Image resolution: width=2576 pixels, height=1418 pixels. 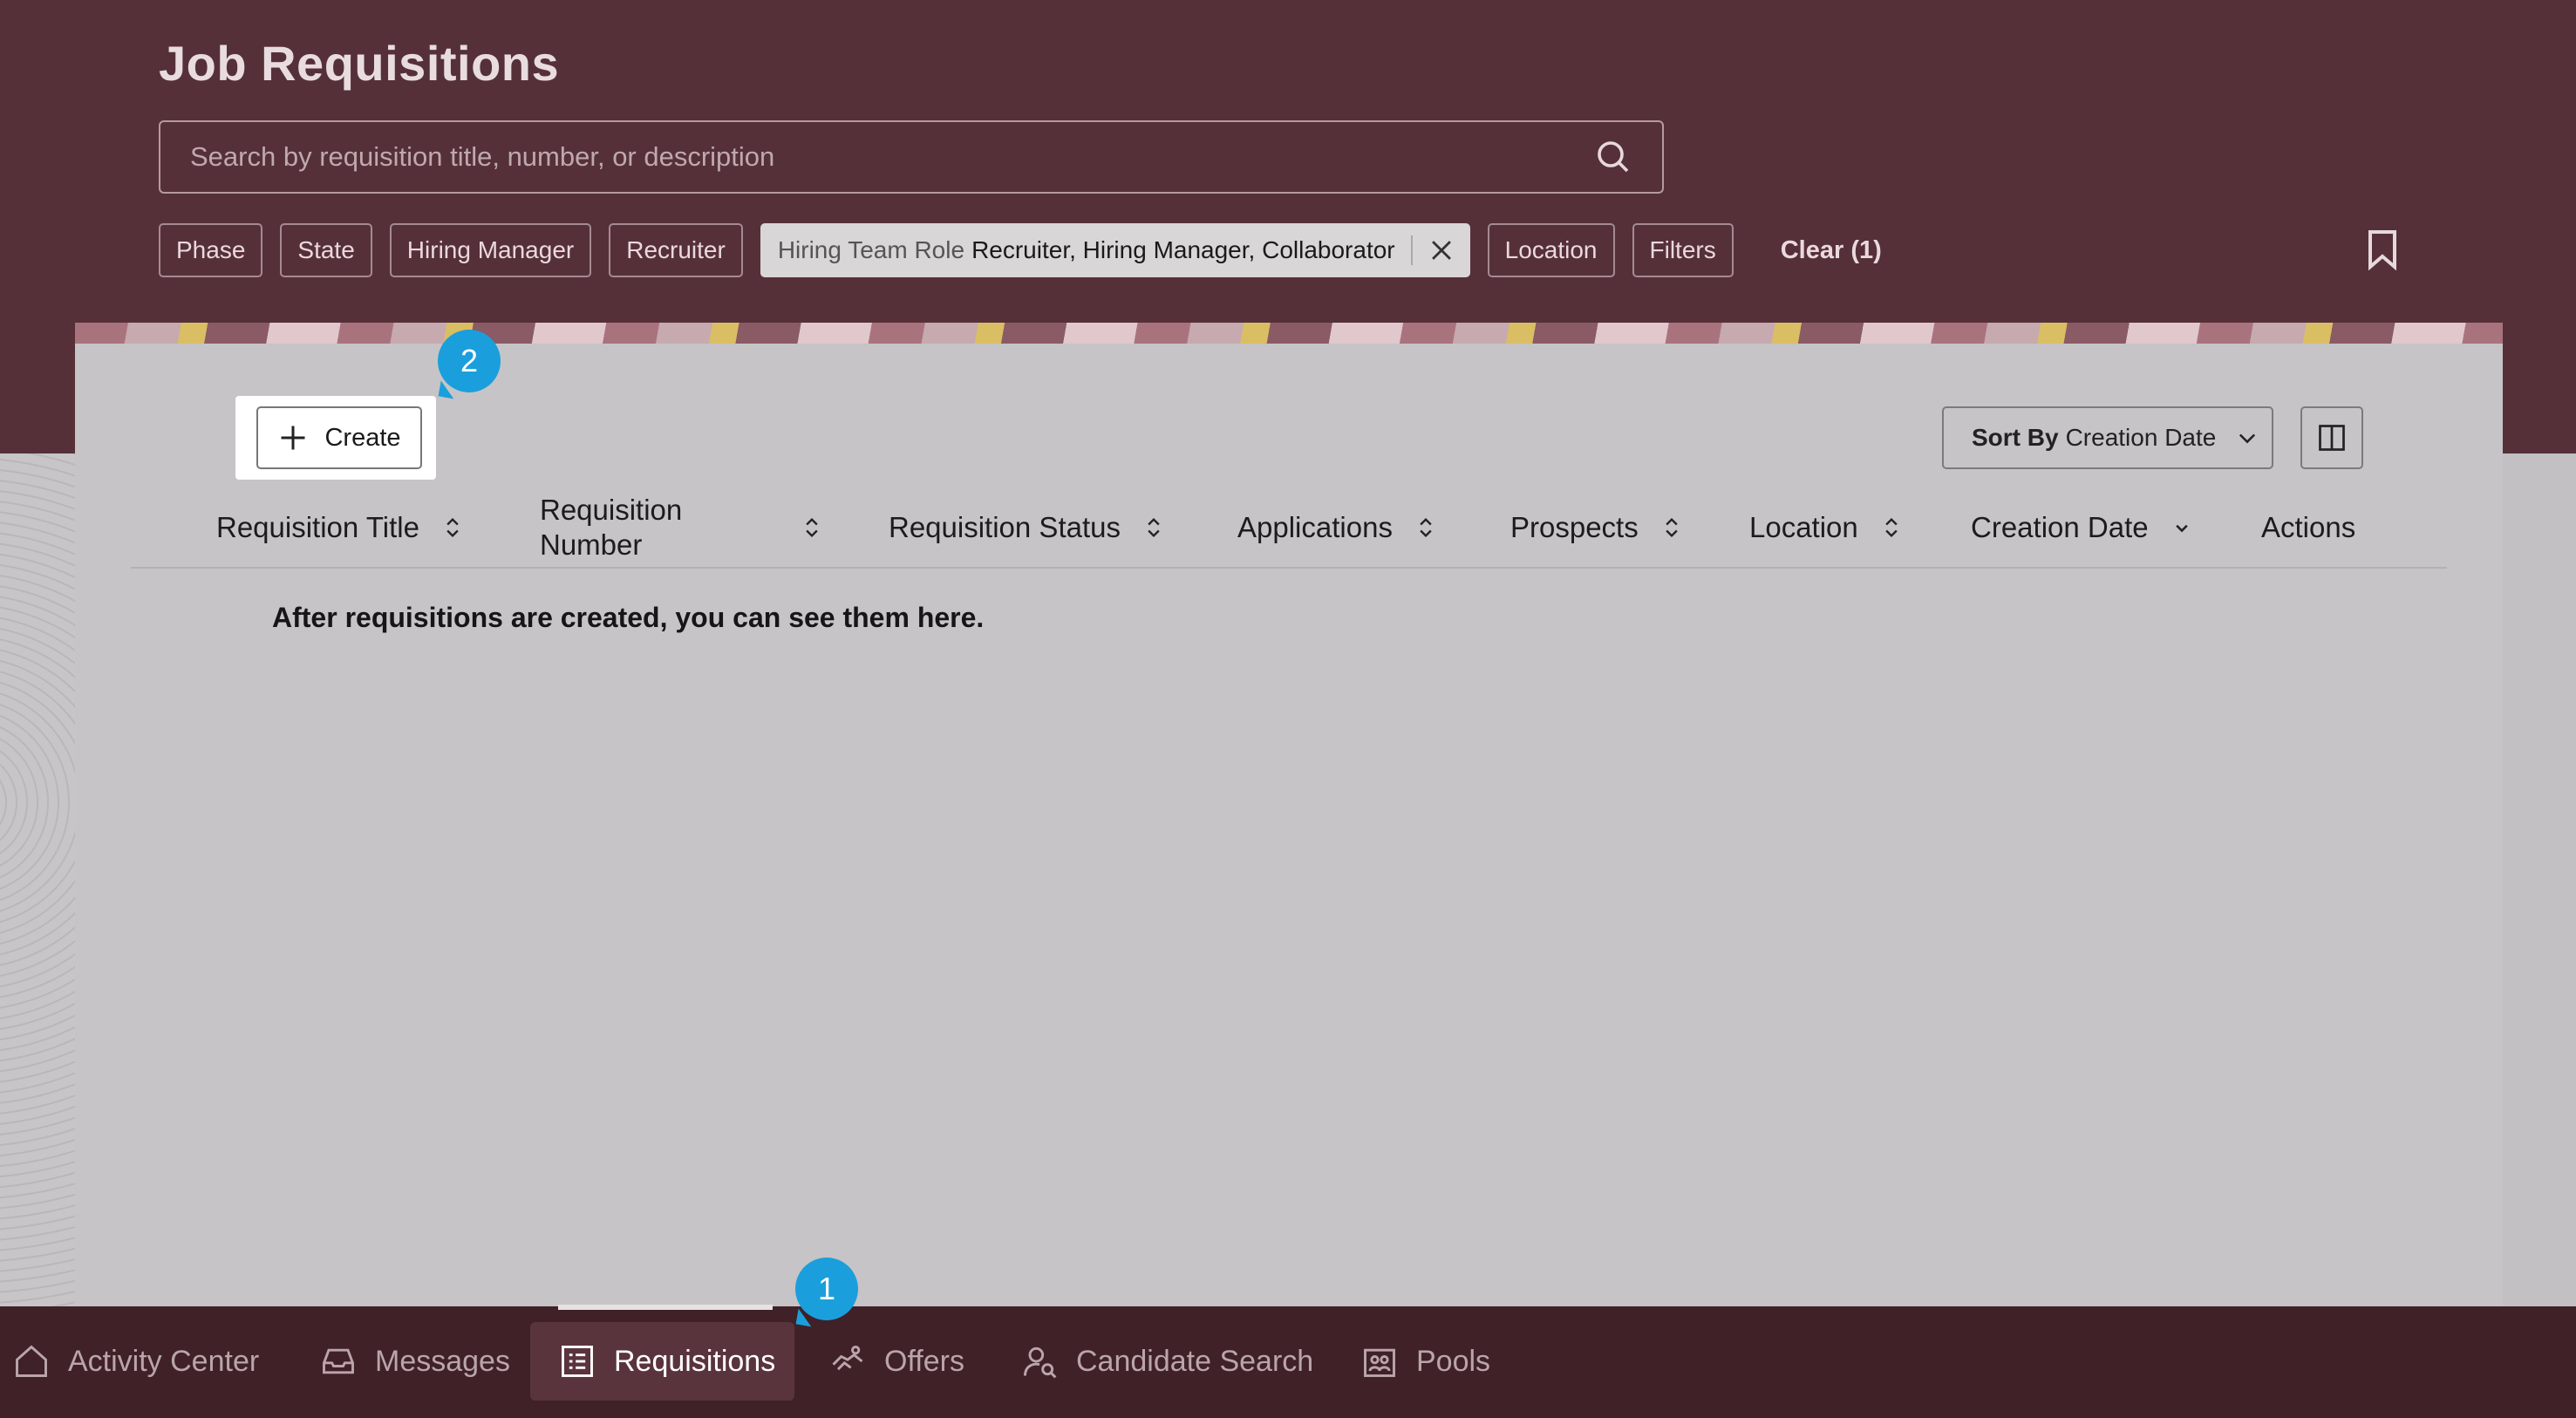 I want to click on column-label: Requisition Status, so click(x=1005, y=527).